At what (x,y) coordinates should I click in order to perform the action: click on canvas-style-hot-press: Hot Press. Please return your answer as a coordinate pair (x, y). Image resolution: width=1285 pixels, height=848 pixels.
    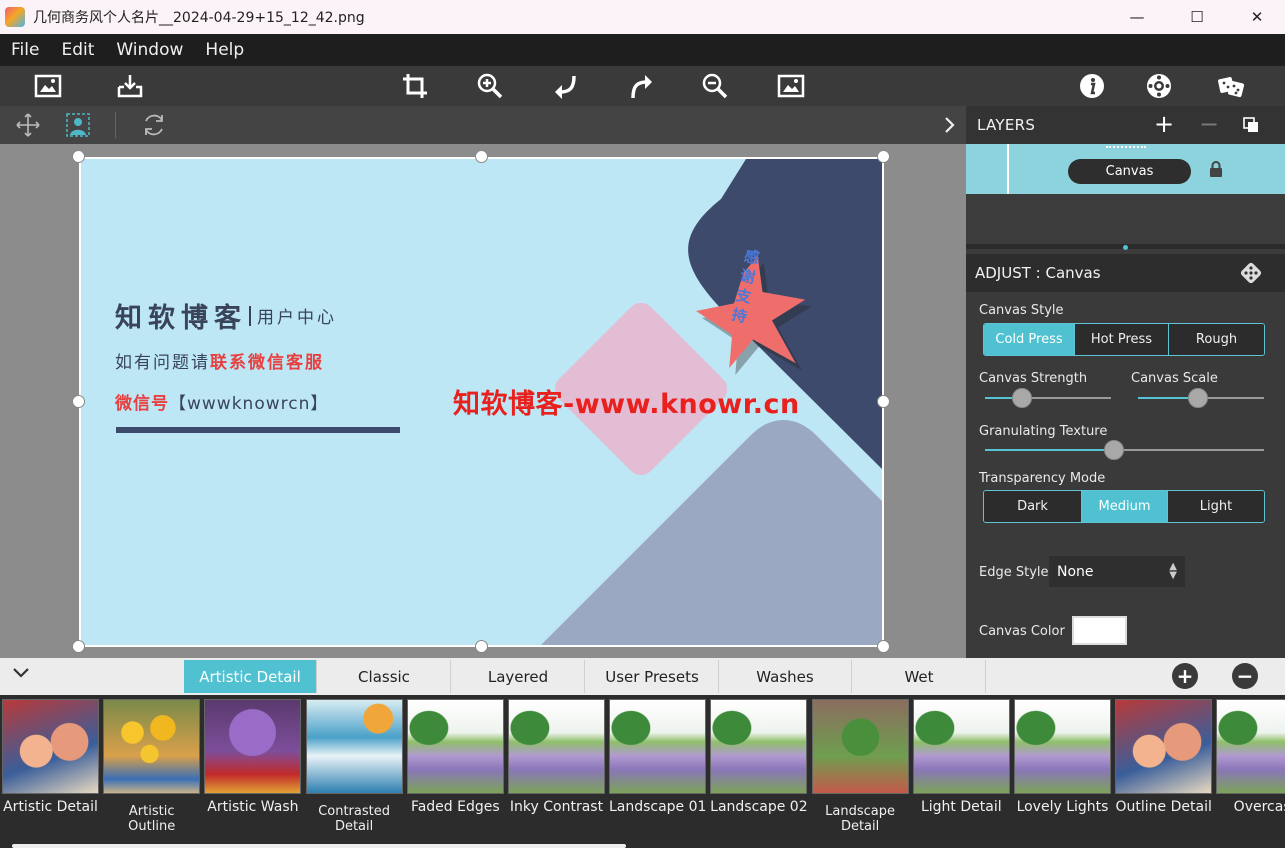
    Looking at the image, I should click on (1122, 339).